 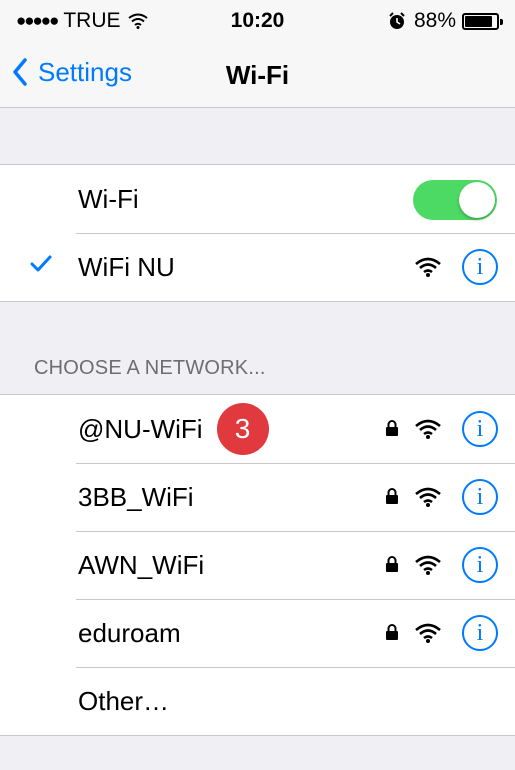 What do you see at coordinates (140, 428) in the screenshot?
I see `network-name: @NU-WiFi` at bounding box center [140, 428].